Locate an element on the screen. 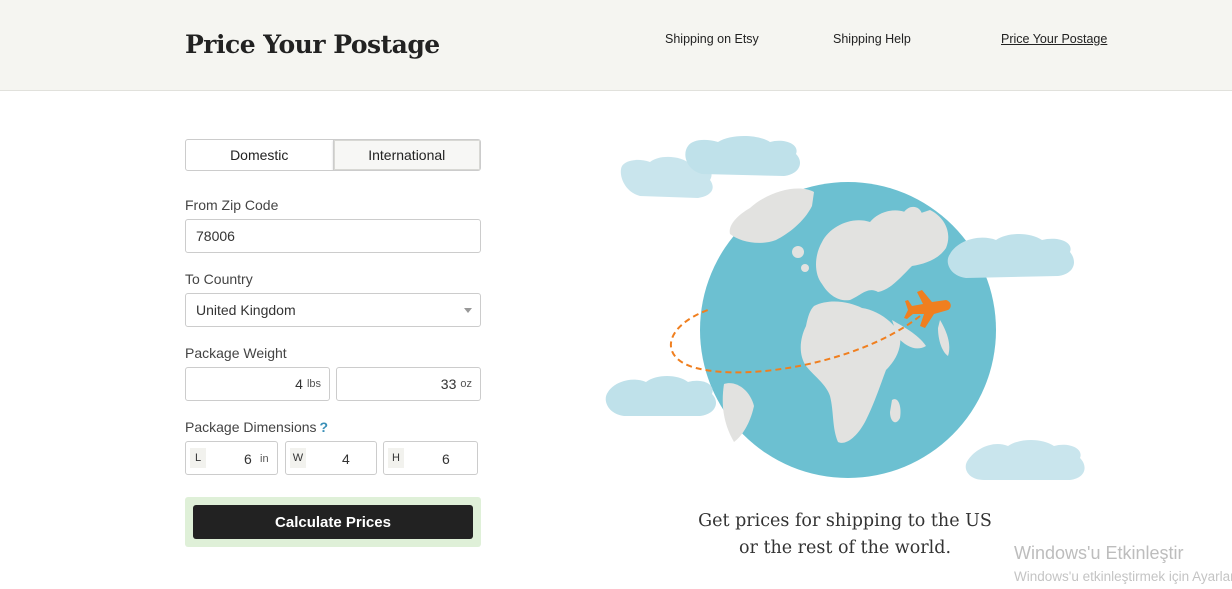 This screenshot has width=1232, height=589. hero-tagline-line2: or the rest of the world. is located at coordinates (845, 548).